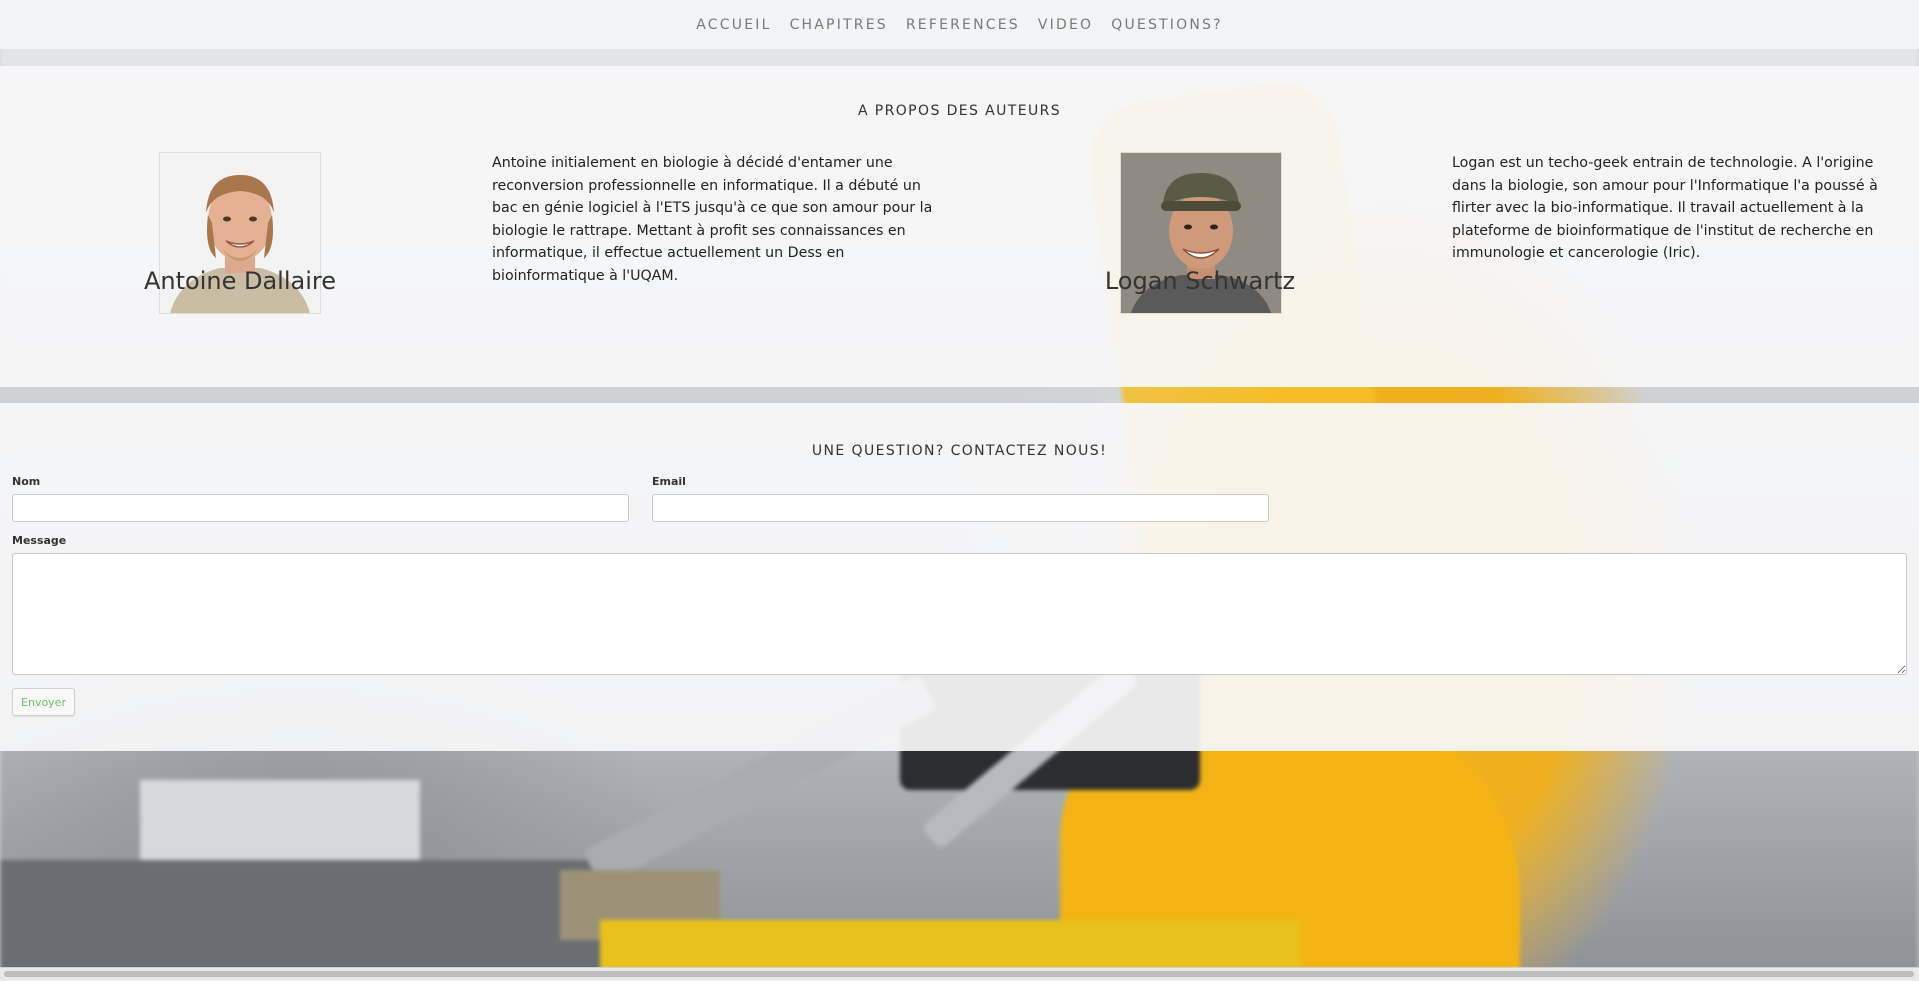 This screenshot has height=981, width=1919. Describe the element at coordinates (240, 281) in the screenshot. I see `author-name-antoine: Antoine Dallaire` at that location.